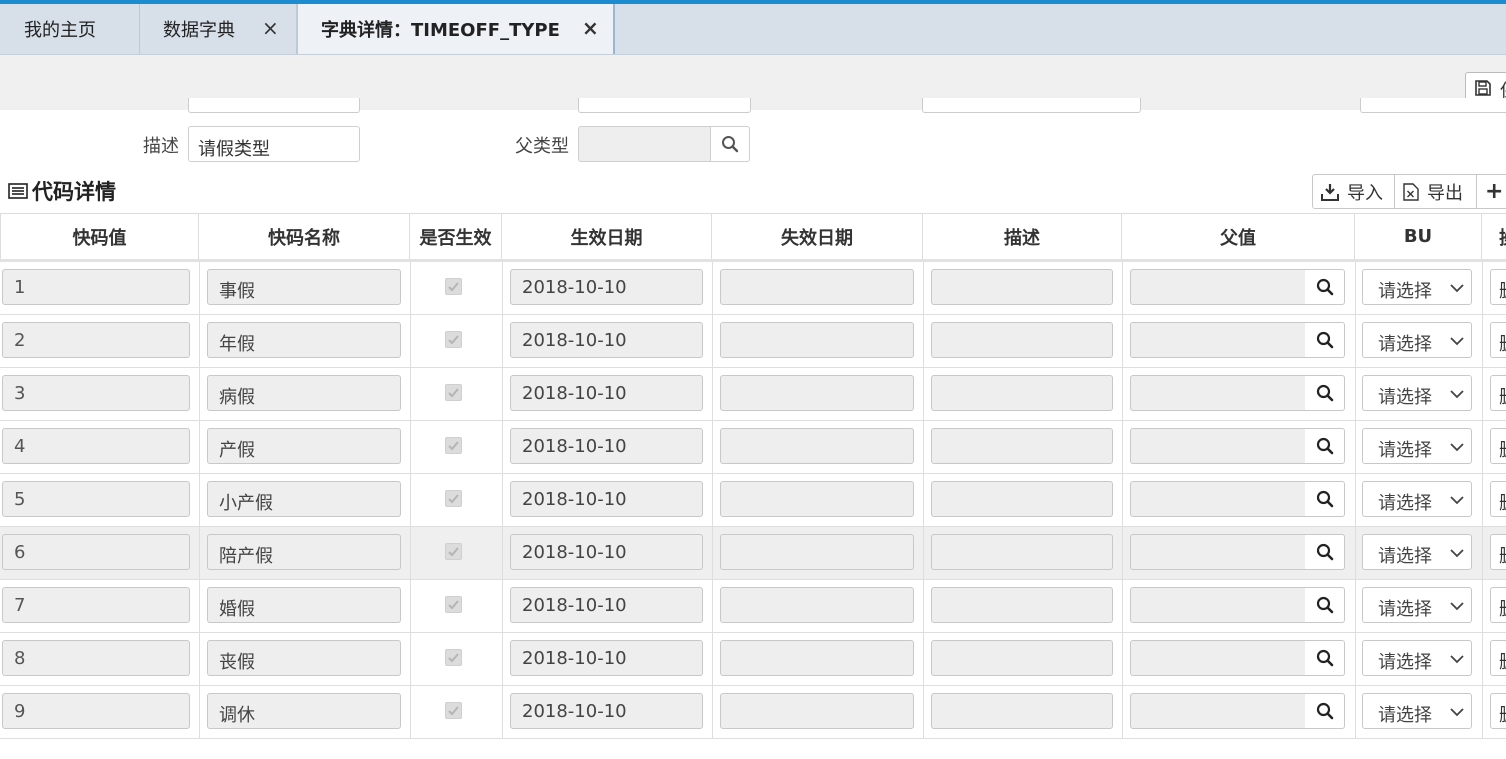  I want to click on column-header: 父值, so click(1238, 236).